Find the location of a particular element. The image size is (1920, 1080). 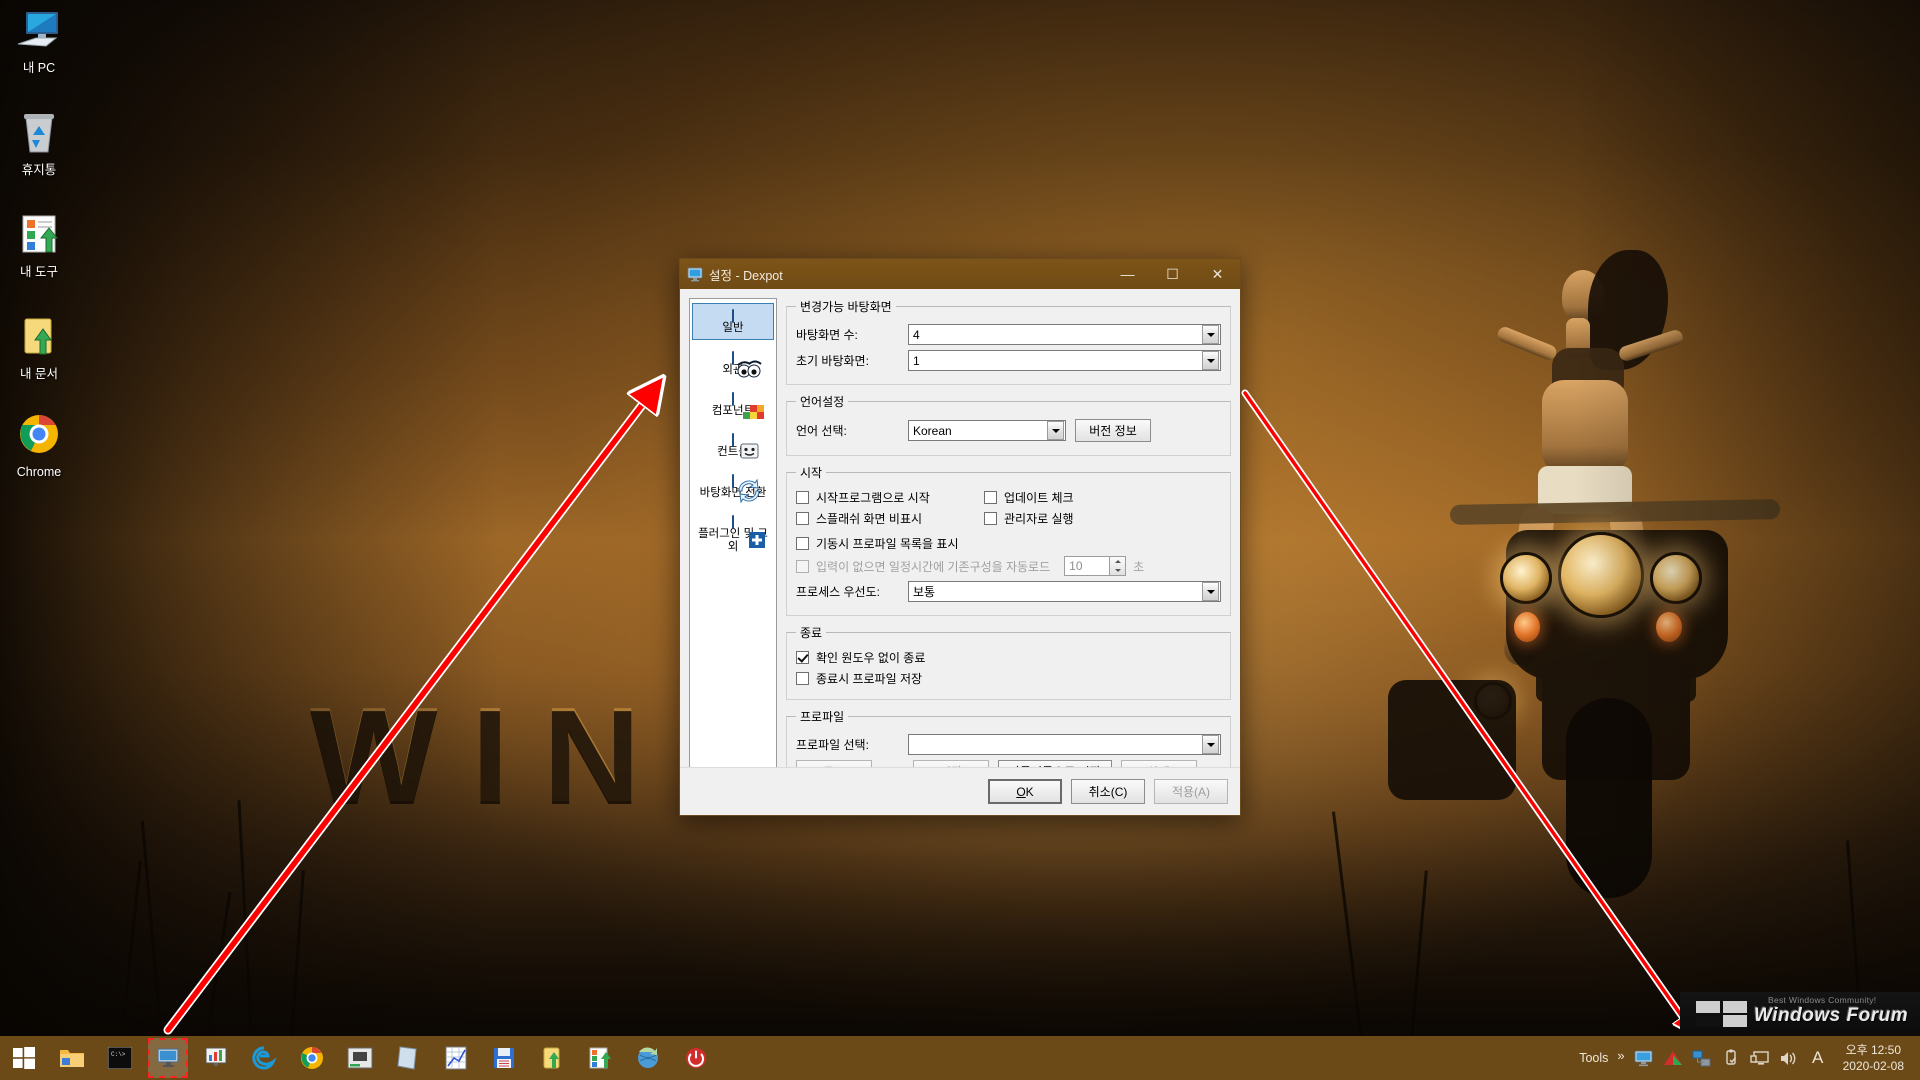

desktop-icon-chrome: Chrome is located at coordinates (41, 446).